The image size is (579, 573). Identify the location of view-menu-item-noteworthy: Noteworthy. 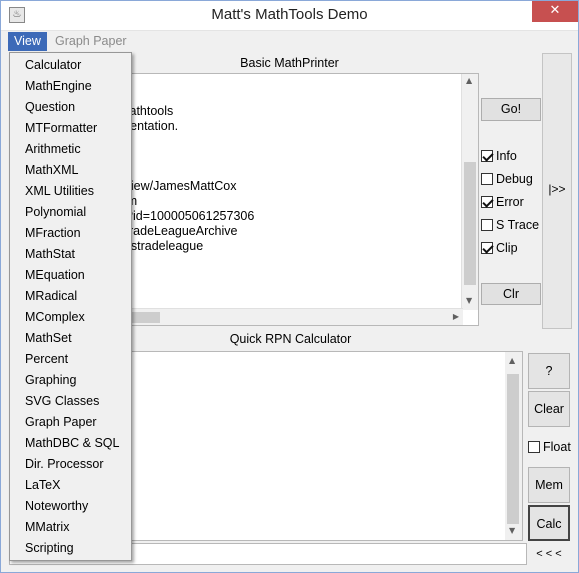
(56, 506).